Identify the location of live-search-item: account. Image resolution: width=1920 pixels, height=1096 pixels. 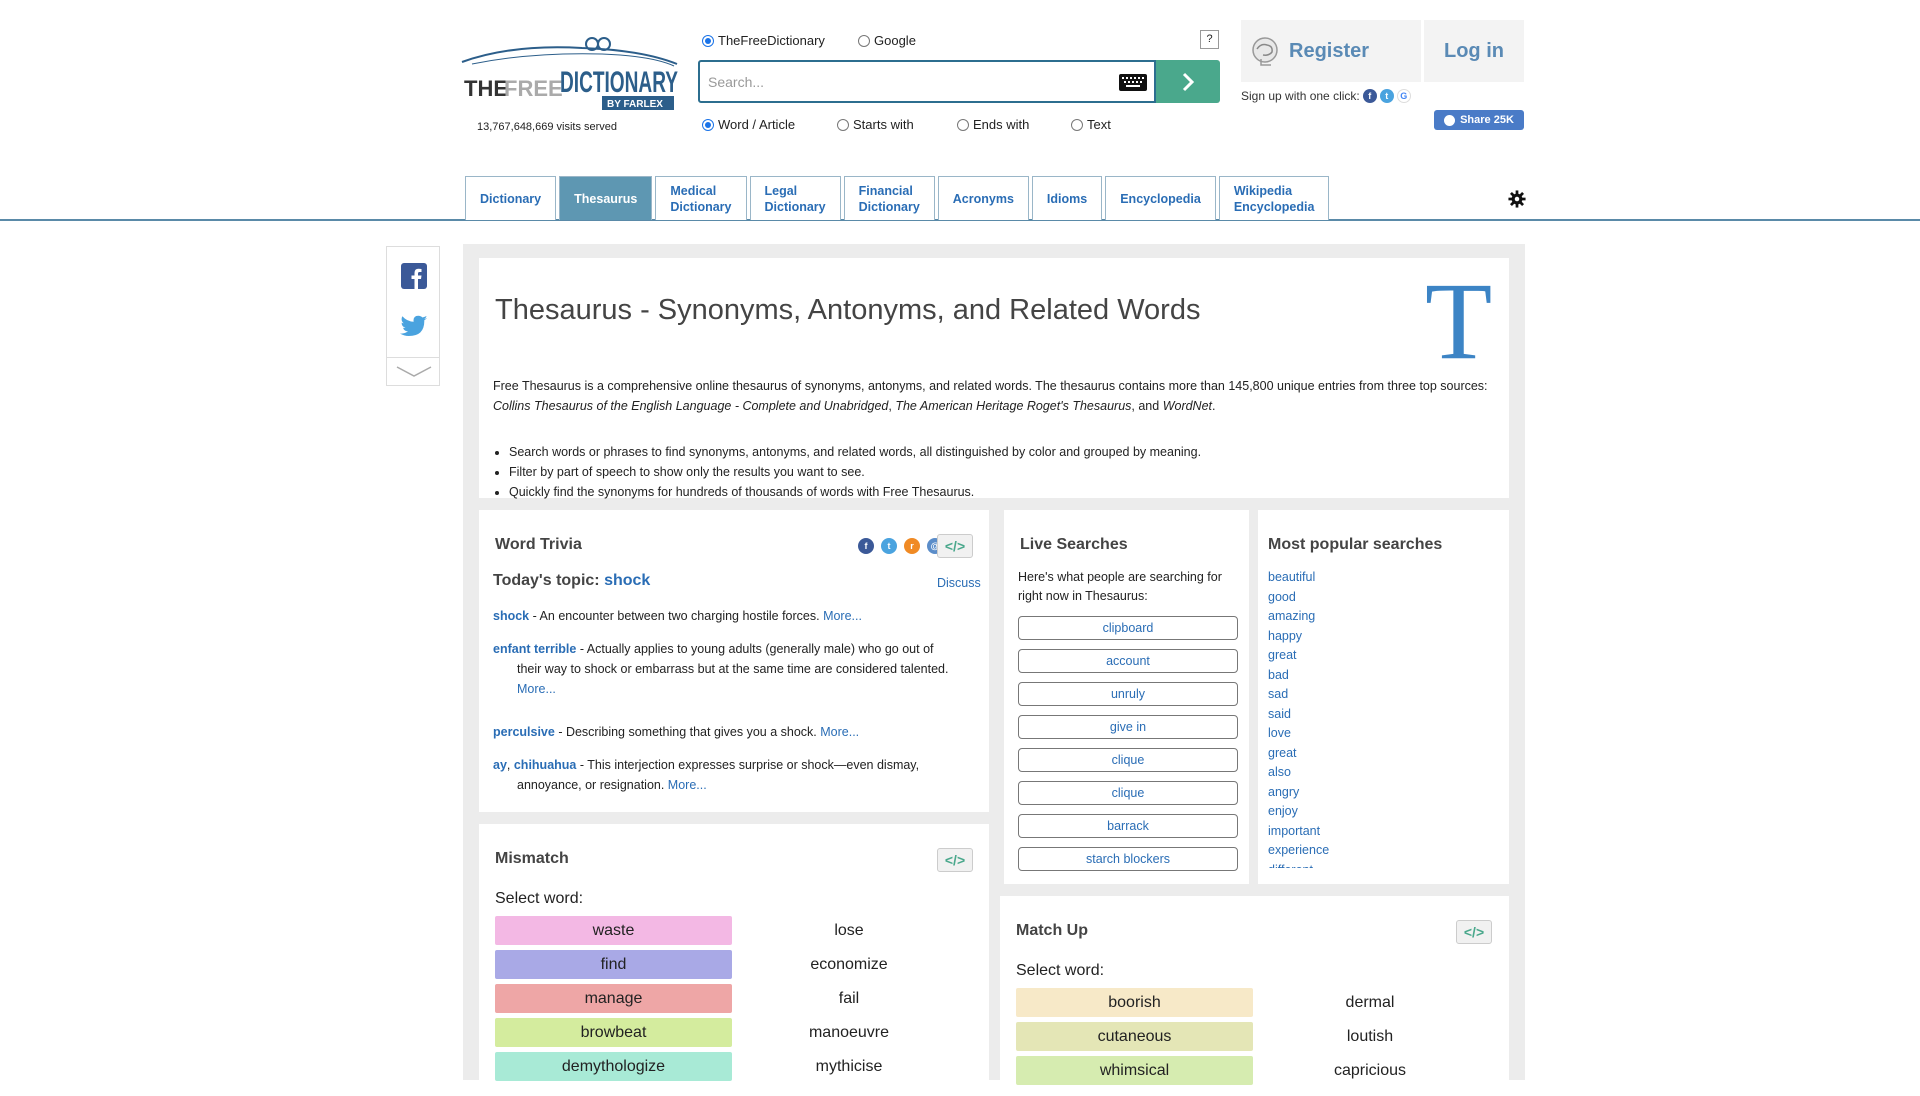
(1128, 661).